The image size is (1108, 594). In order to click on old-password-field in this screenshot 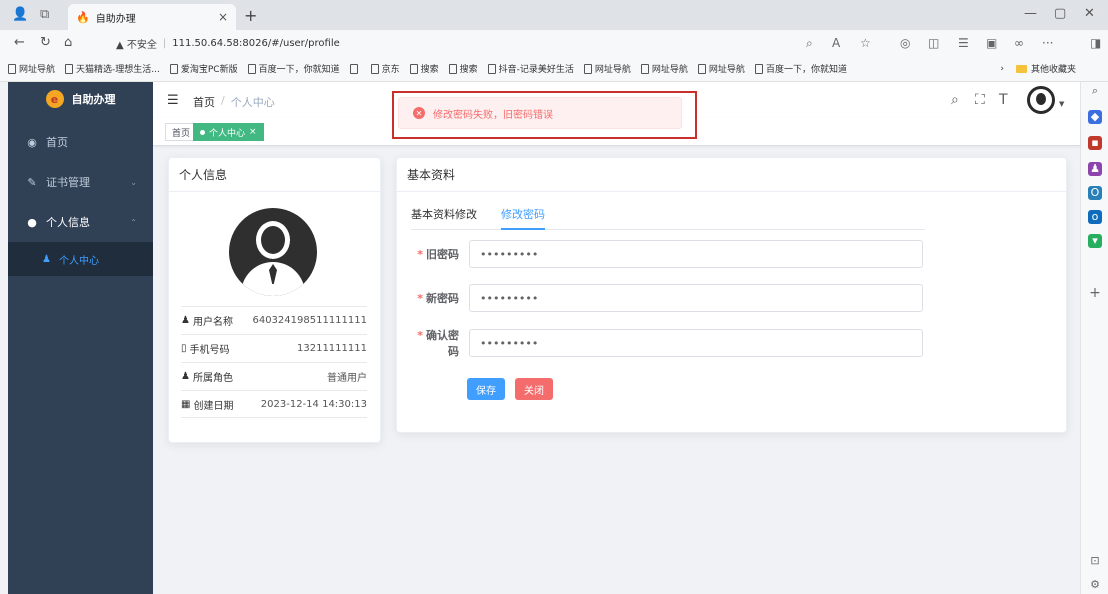, I will do `click(696, 254)`.